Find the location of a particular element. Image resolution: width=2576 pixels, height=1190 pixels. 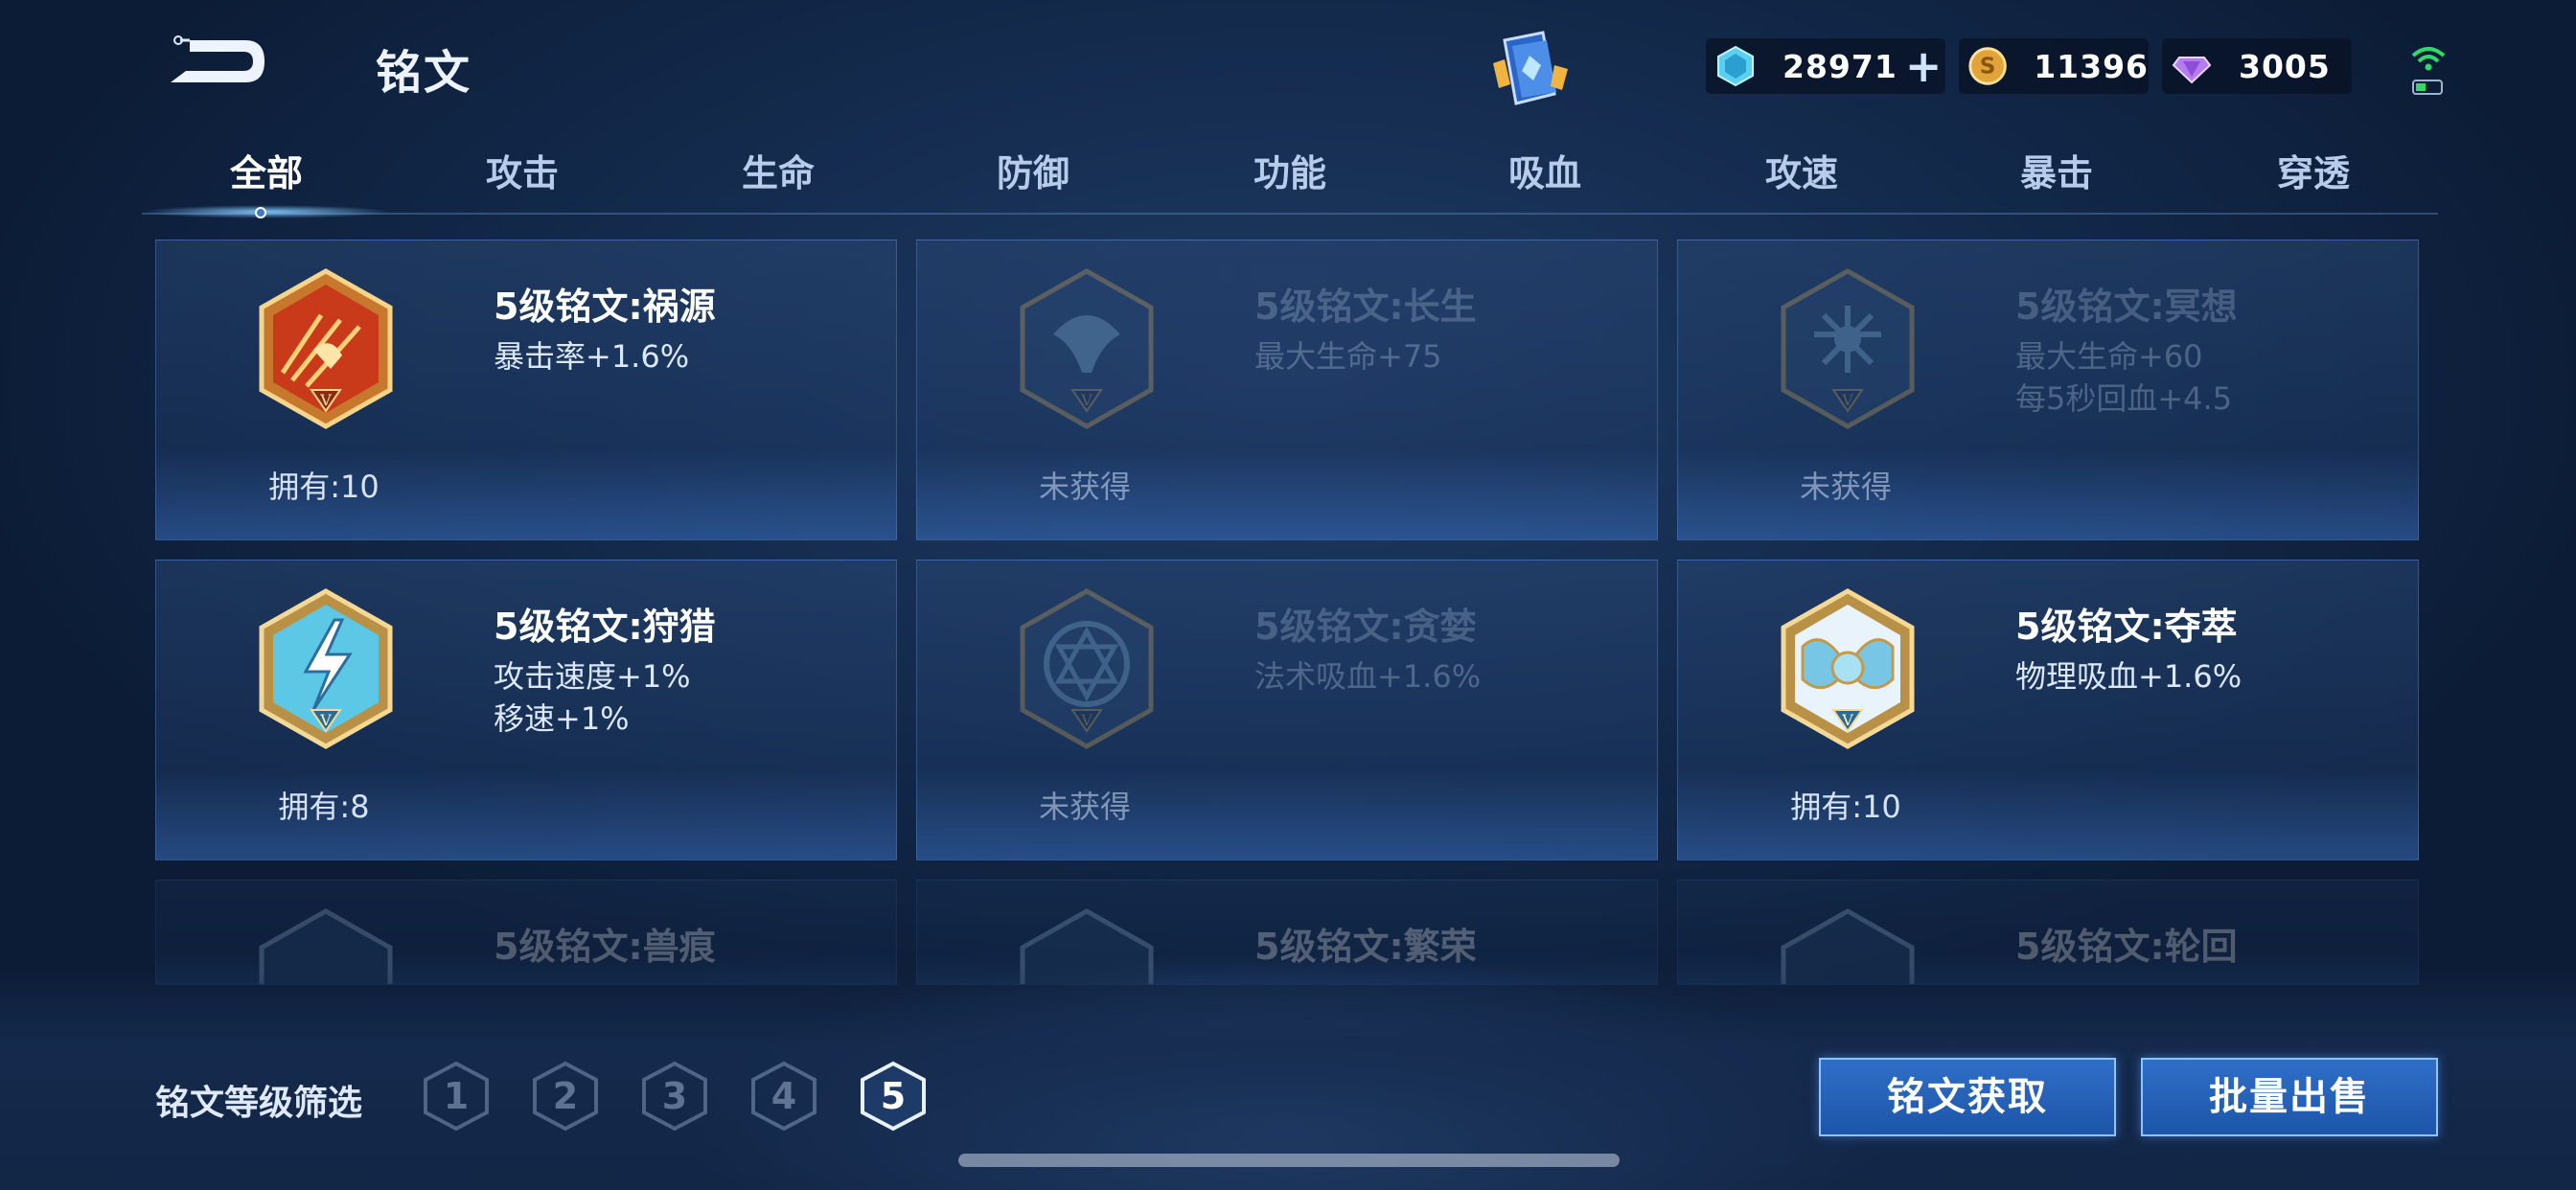

tab-divider is located at coordinates (1290, 214).